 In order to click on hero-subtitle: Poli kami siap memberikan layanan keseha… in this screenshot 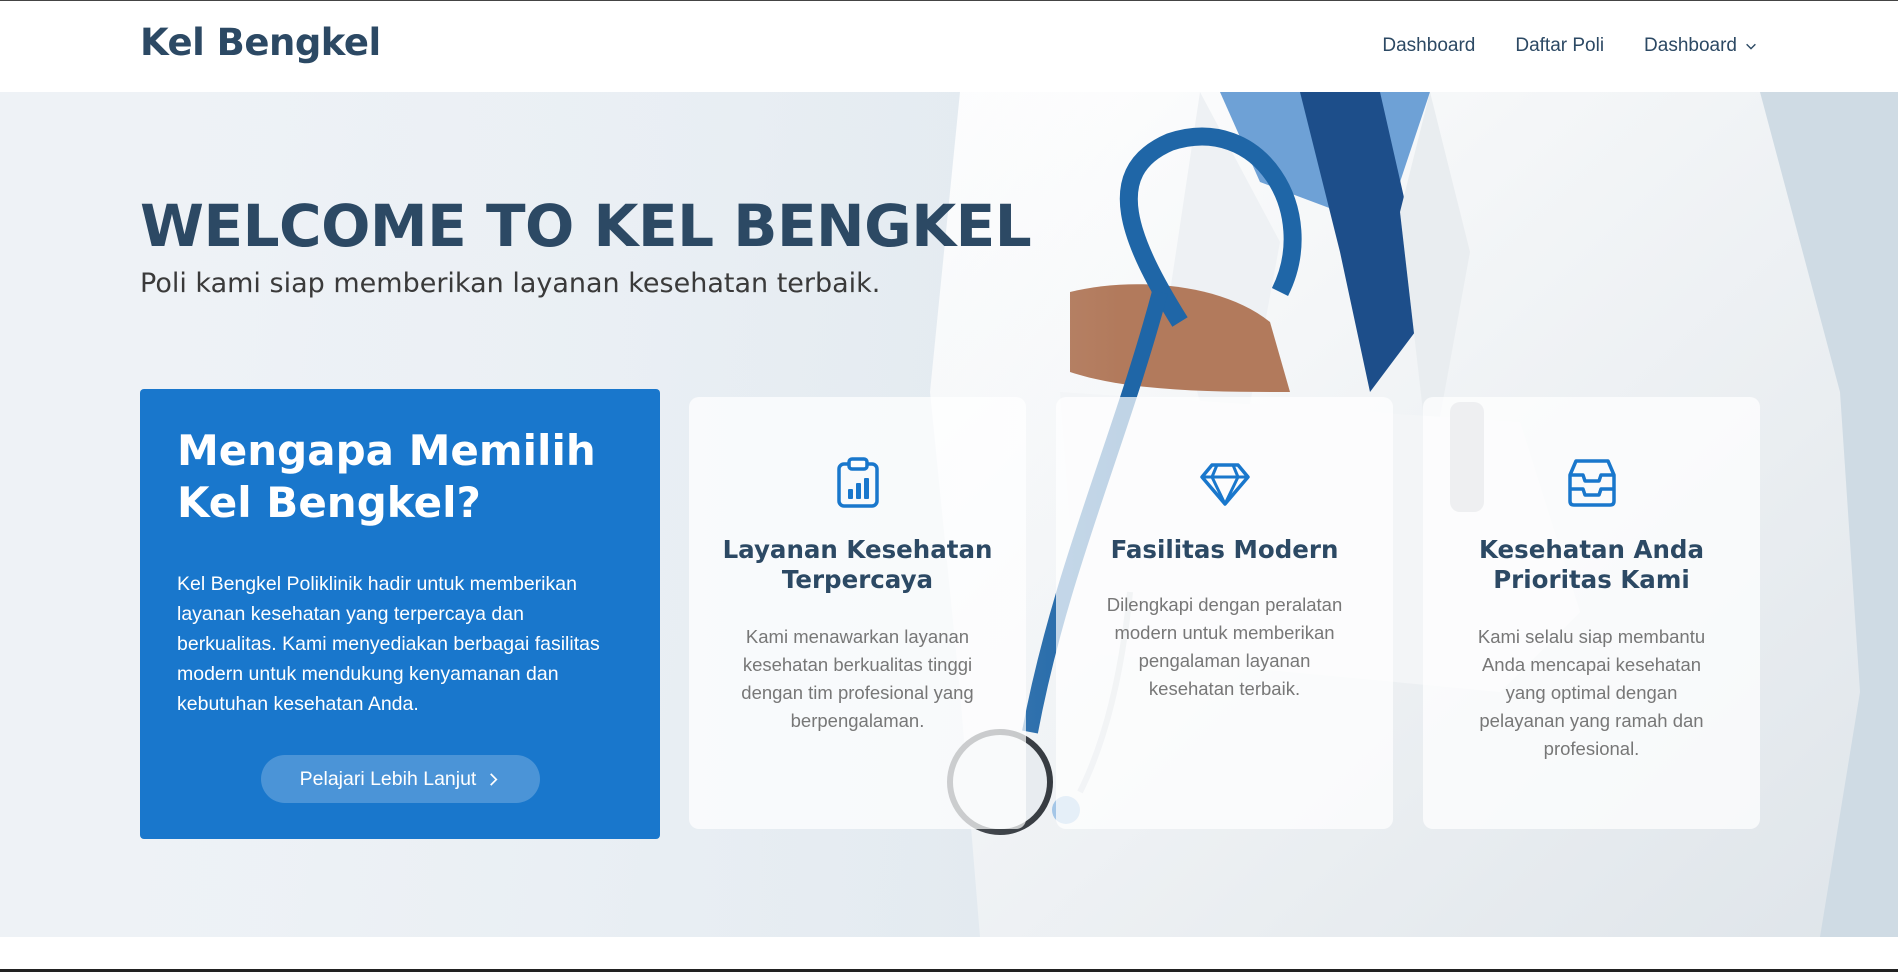, I will do `click(510, 283)`.